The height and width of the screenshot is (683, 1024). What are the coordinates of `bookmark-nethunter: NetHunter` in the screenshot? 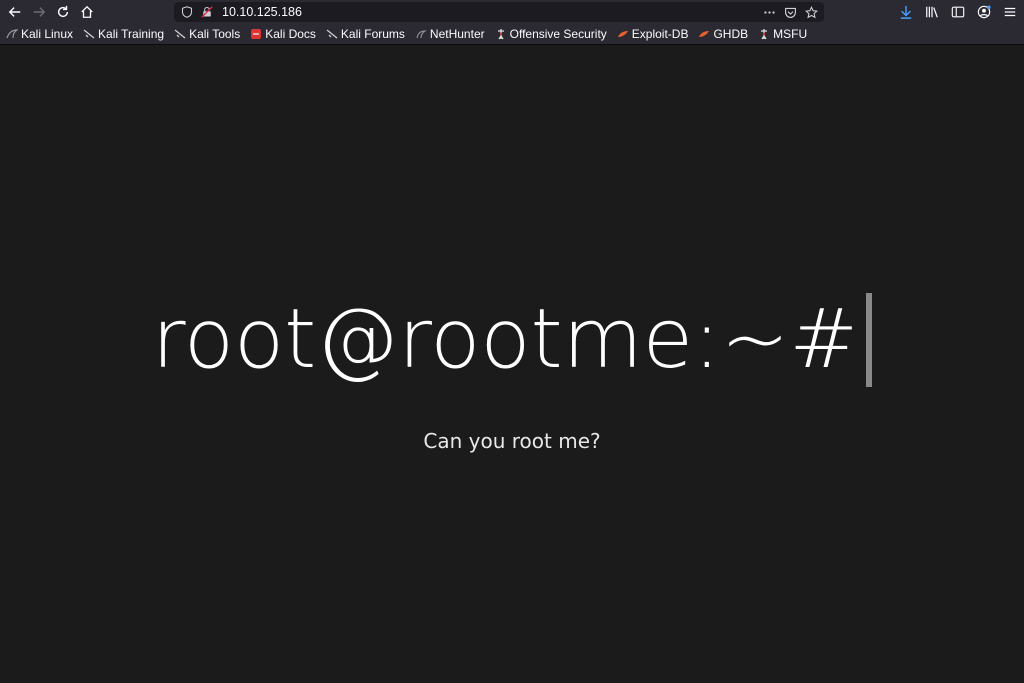 It's located at (450, 34).